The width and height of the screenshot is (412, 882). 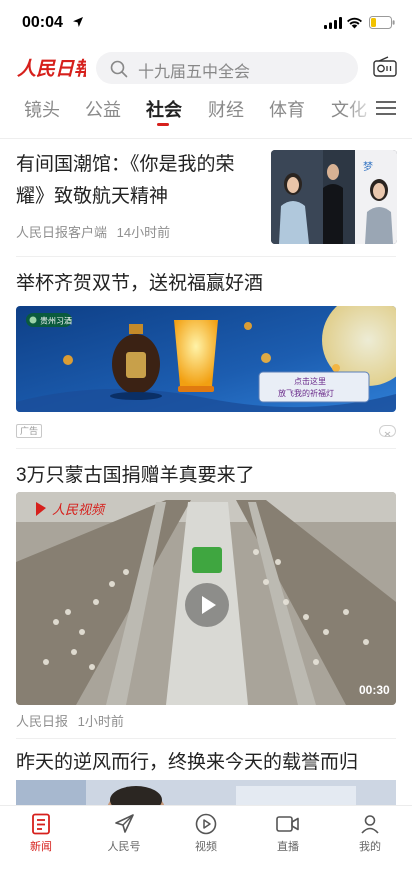 I want to click on article-time: 1小时前, so click(x=100, y=721).